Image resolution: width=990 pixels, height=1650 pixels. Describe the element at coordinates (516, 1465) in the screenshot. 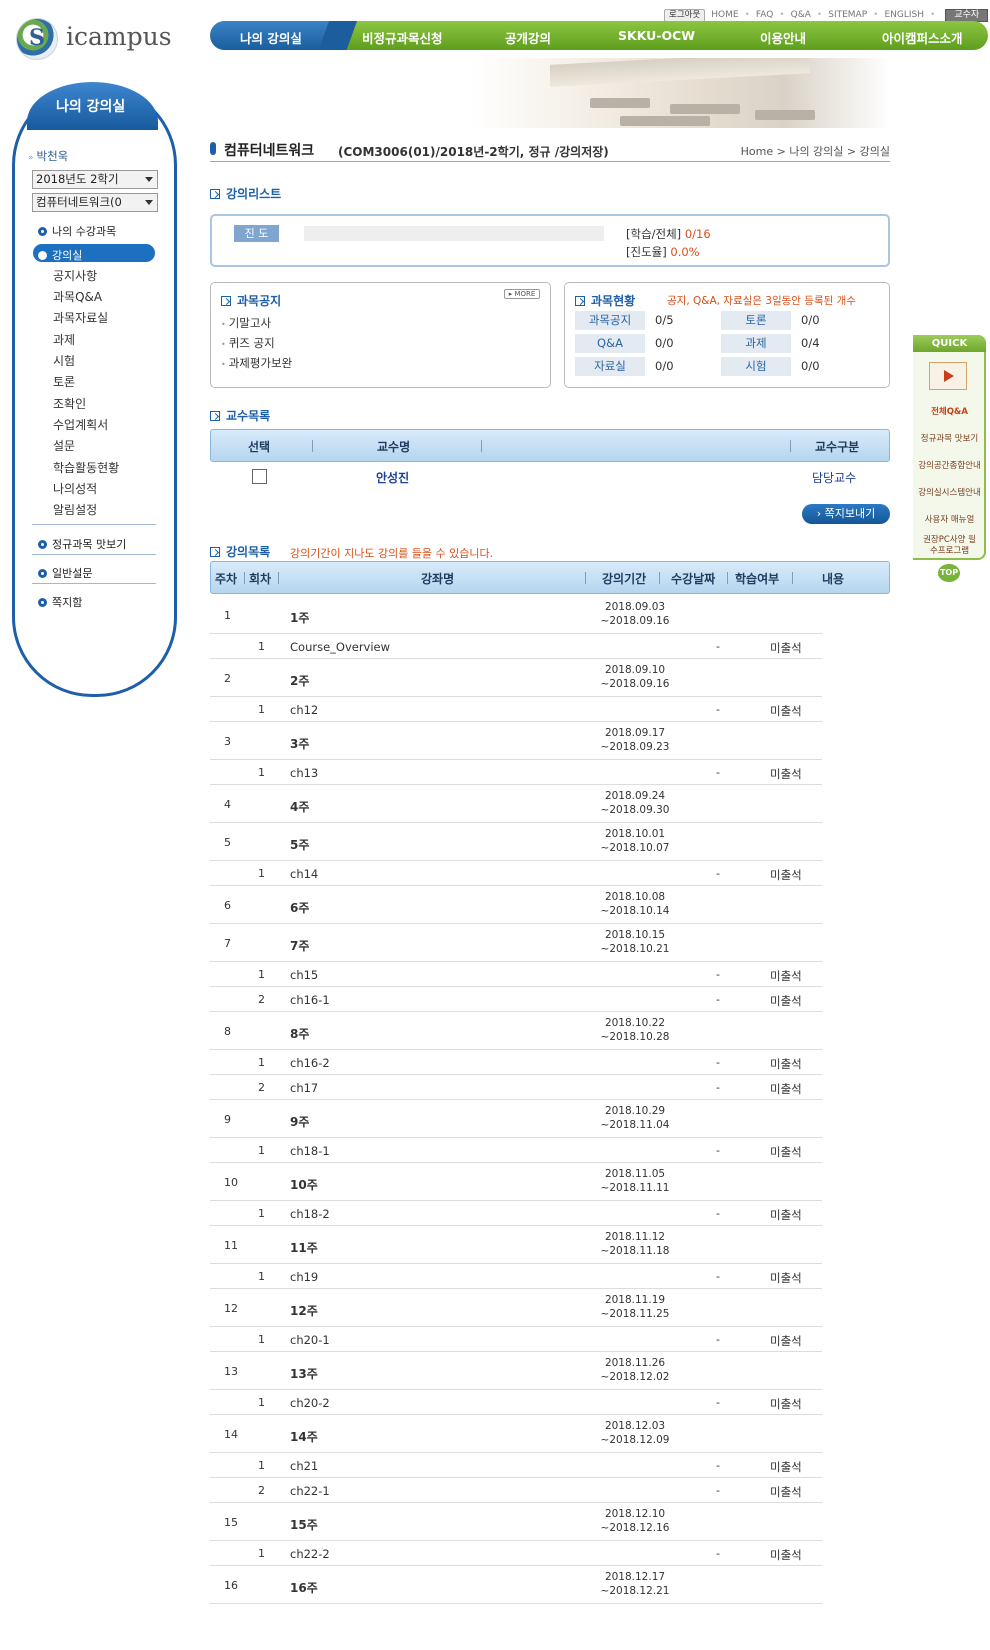

I see `lecture-row: 1 ch21 - 미출석` at that location.